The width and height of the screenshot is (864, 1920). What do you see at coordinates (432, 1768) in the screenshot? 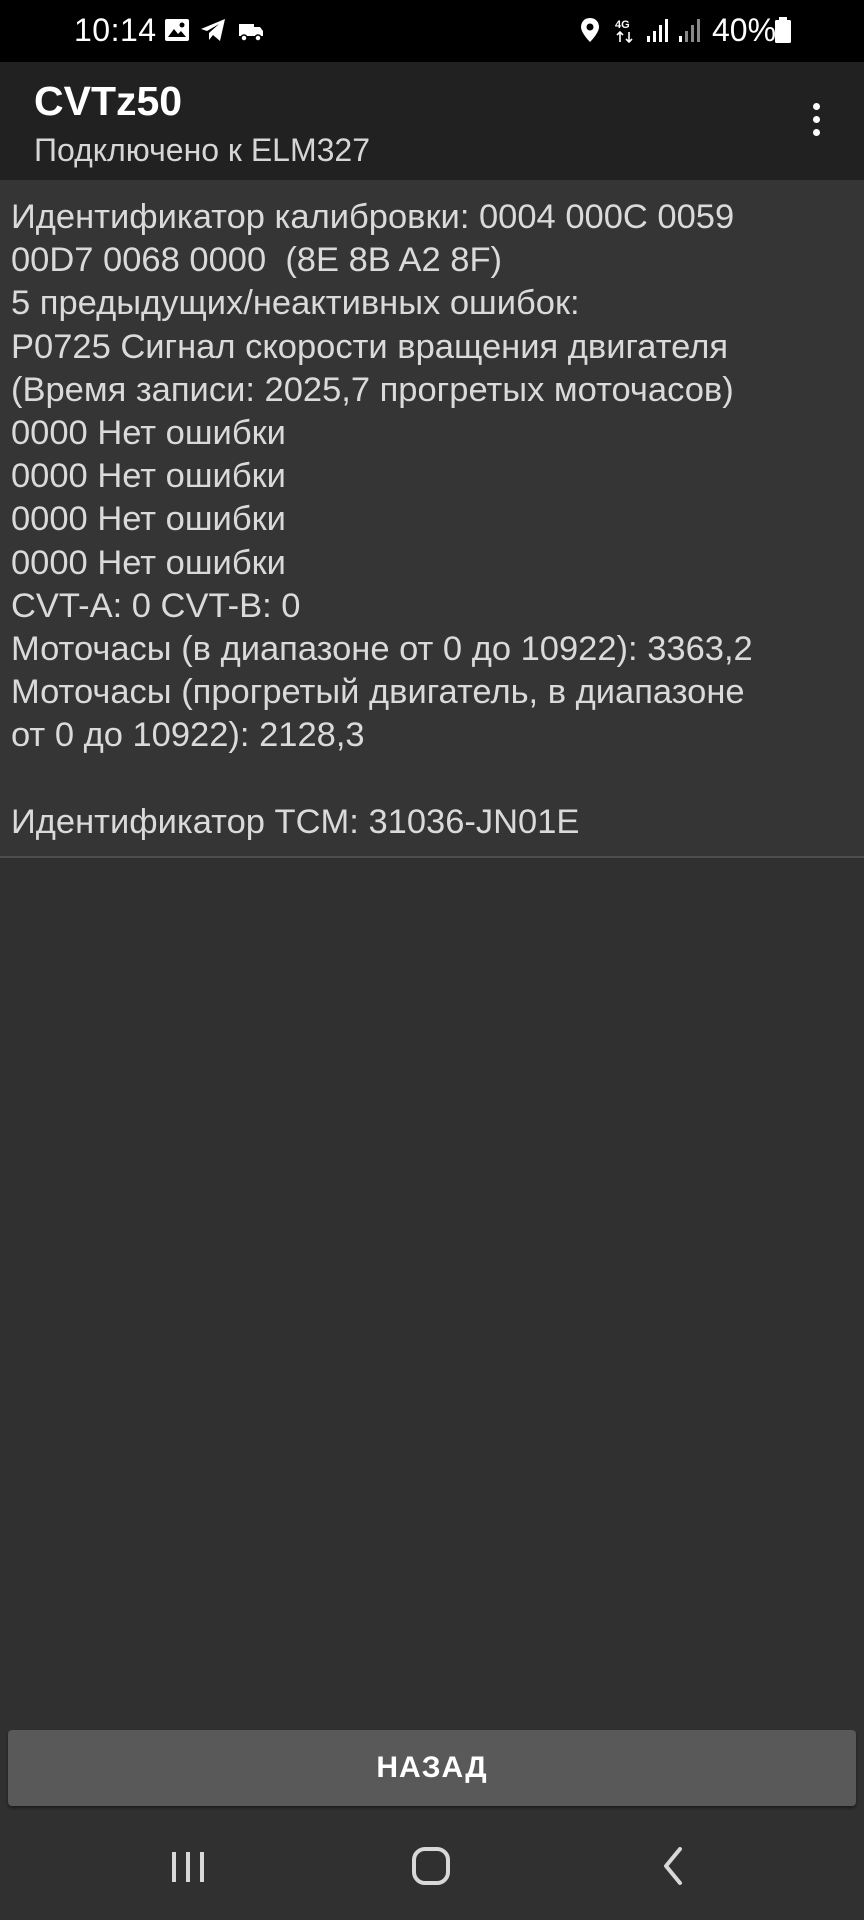
I see `back-button: НАЗАД` at bounding box center [432, 1768].